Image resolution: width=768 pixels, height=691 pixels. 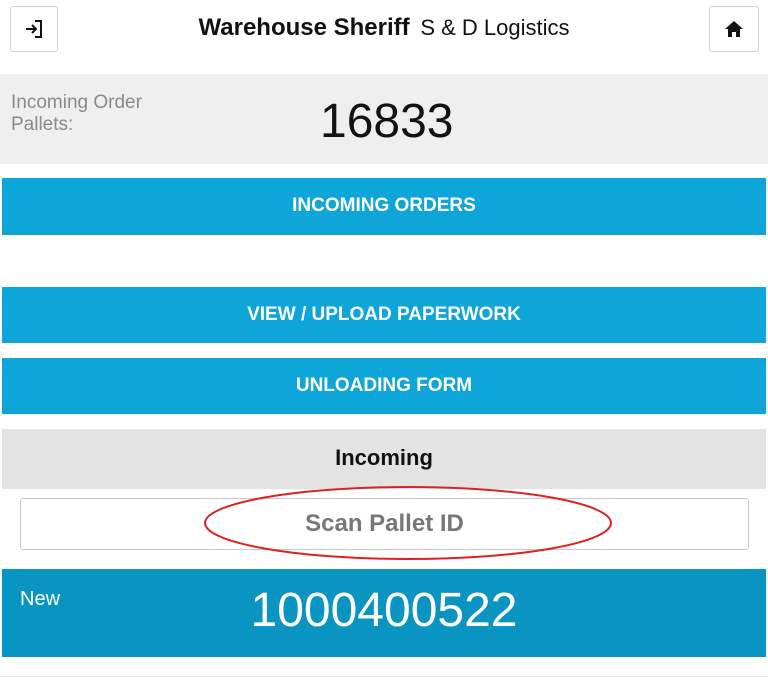 I want to click on view-upload-paperwork-button: VIEW / UPLOAD PAPERWORK, so click(x=384, y=315).